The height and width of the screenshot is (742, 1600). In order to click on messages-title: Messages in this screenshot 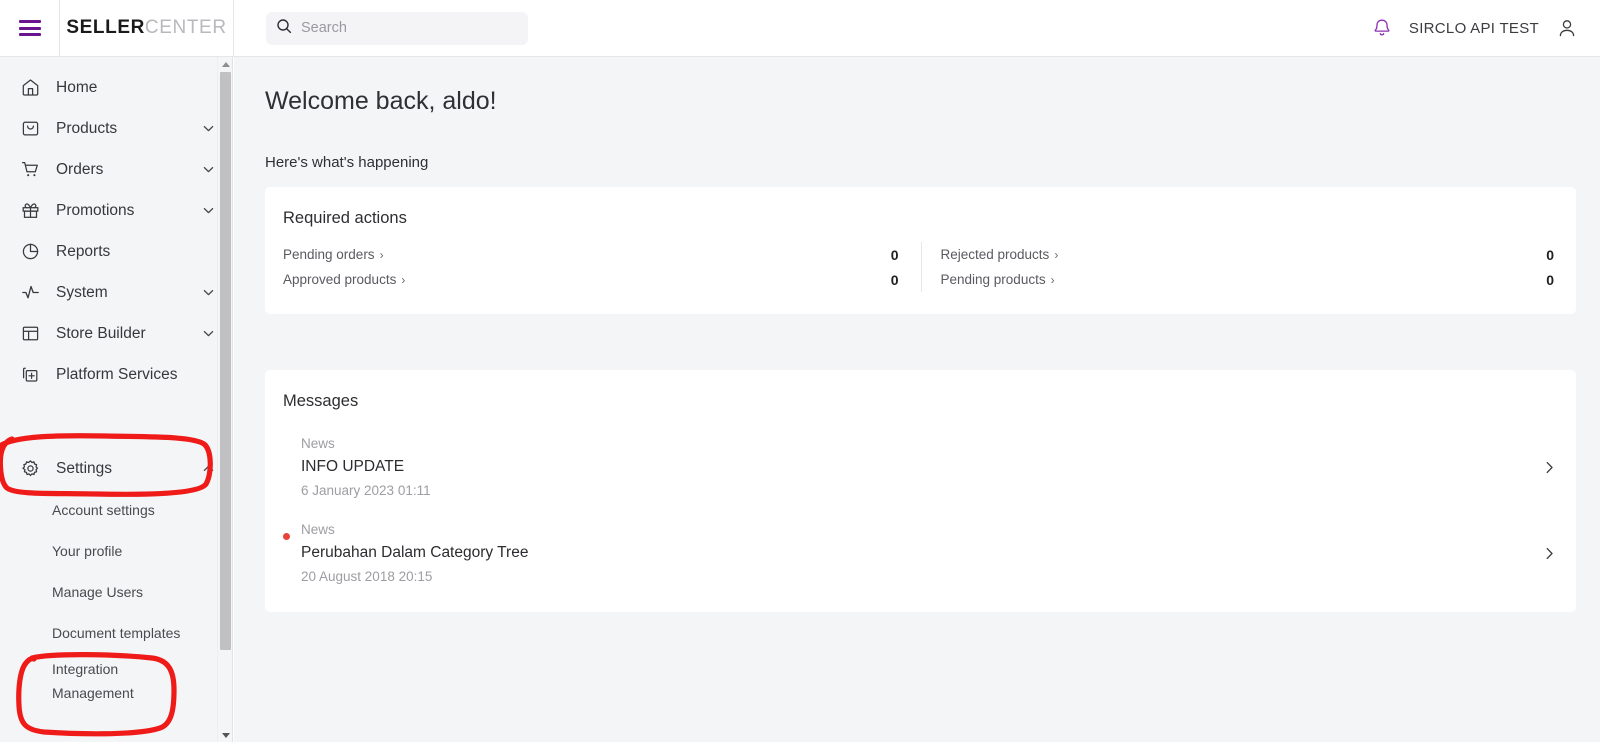, I will do `click(321, 401)`.